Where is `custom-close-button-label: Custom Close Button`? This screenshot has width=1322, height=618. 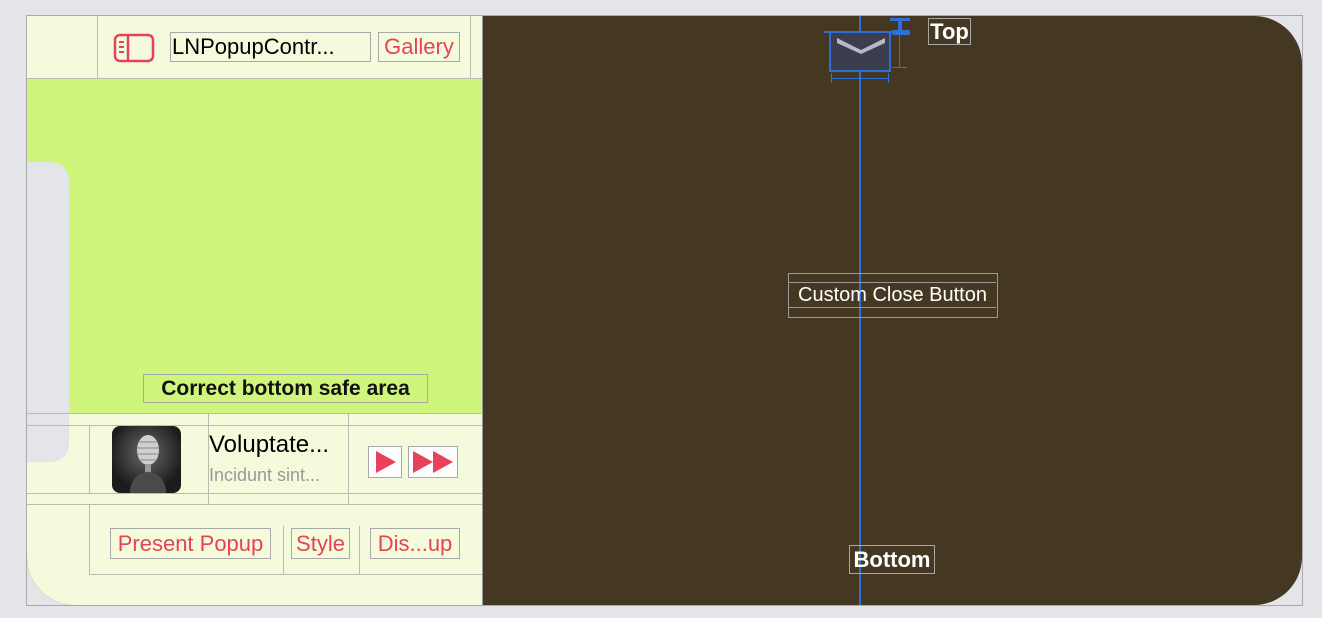
custom-close-button-label: Custom Close Button is located at coordinates (892, 294).